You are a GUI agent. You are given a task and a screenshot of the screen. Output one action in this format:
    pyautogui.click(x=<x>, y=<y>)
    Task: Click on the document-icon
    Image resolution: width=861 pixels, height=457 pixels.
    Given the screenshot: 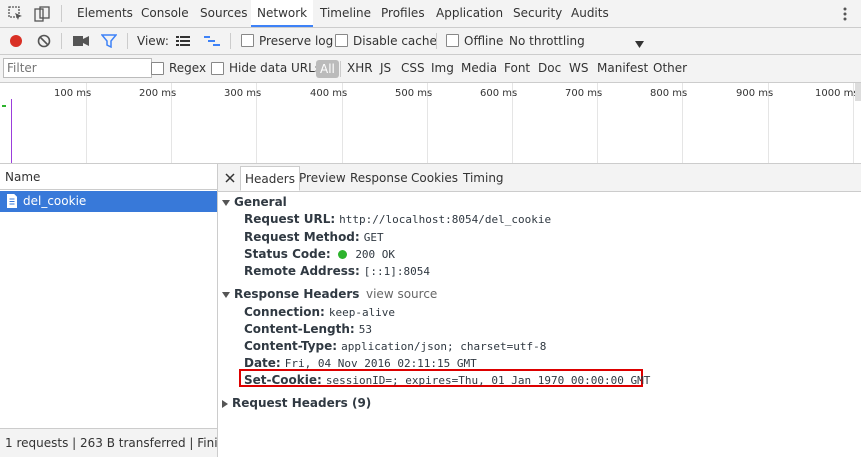 What is the action you would take?
    pyautogui.click(x=12, y=201)
    